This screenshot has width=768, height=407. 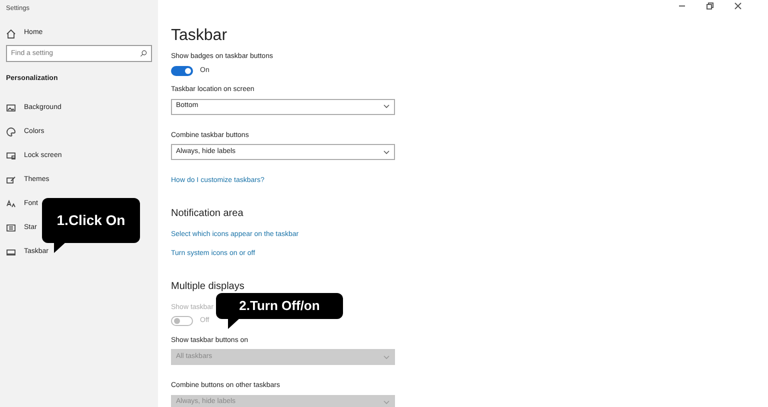 What do you see at coordinates (207, 287) in the screenshot?
I see `section-heading: Multiple displays` at bounding box center [207, 287].